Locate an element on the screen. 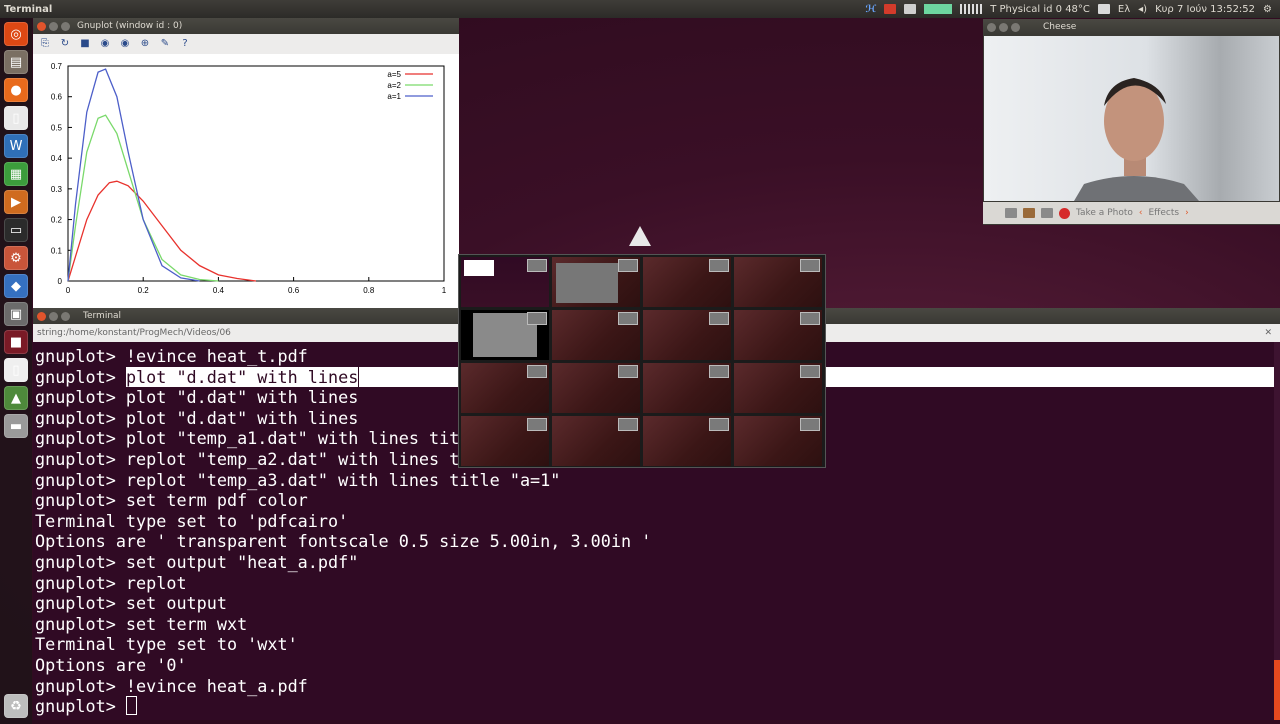 This screenshot has height=724, width=1280. terminal-cursor is located at coordinates (131, 706).